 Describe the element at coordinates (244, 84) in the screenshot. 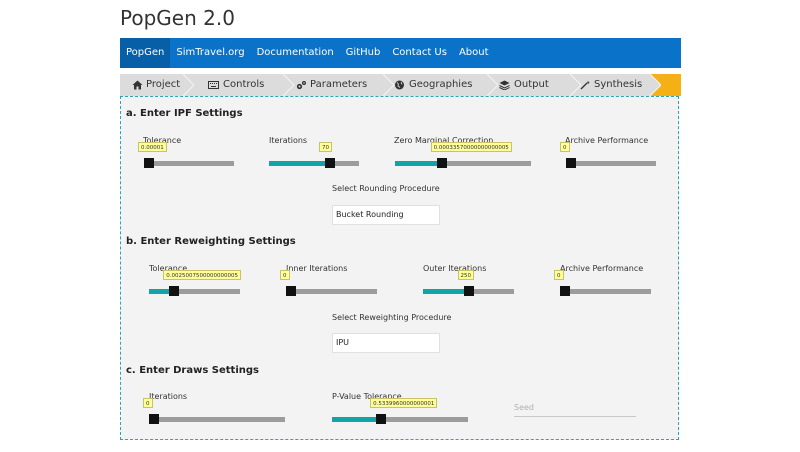

I see `step-controls-label: Controls` at that location.